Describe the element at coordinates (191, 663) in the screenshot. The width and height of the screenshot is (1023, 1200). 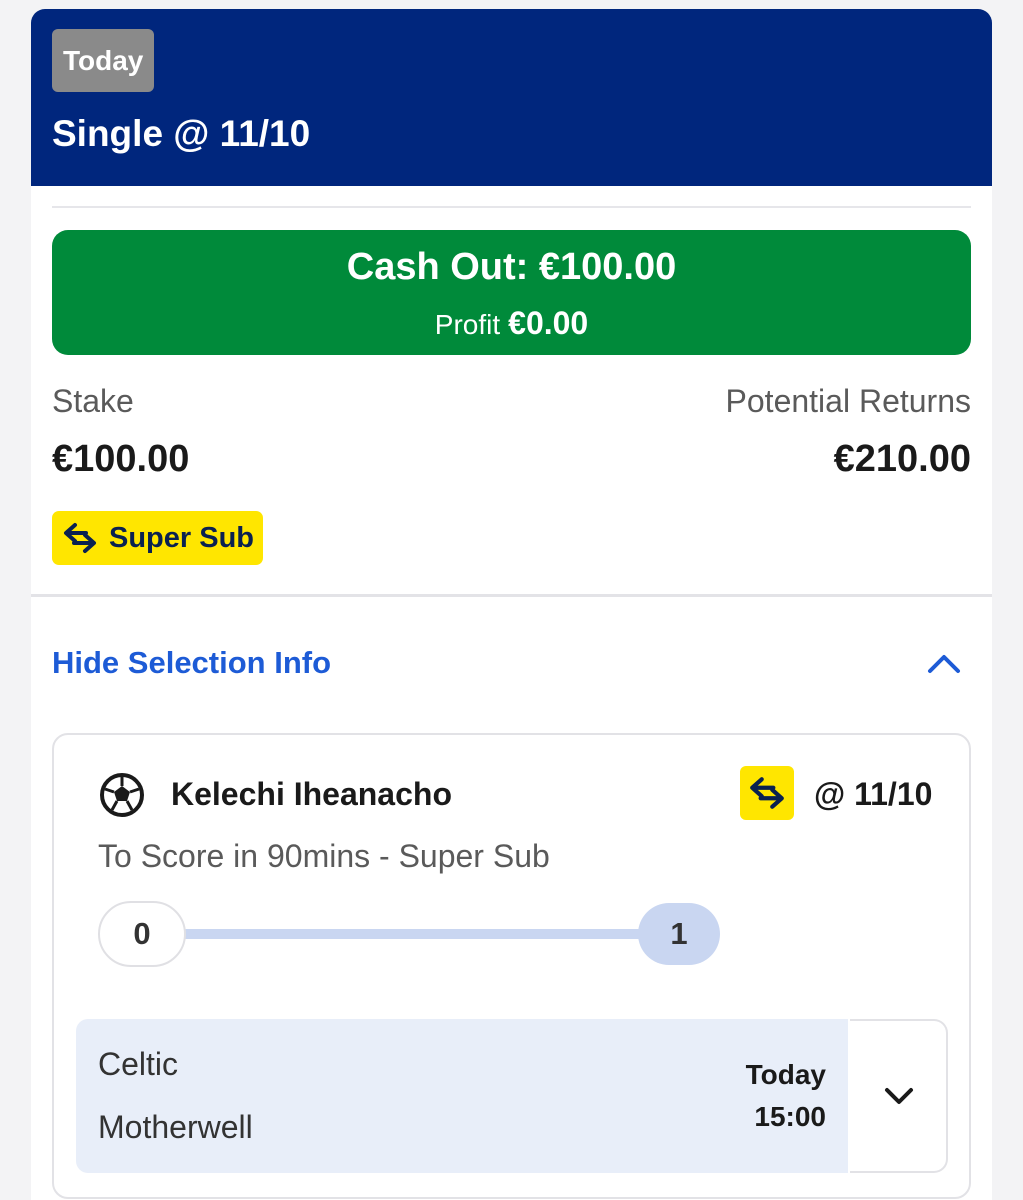
I see `hide-selection-info-link: Hide Selection Info` at that location.